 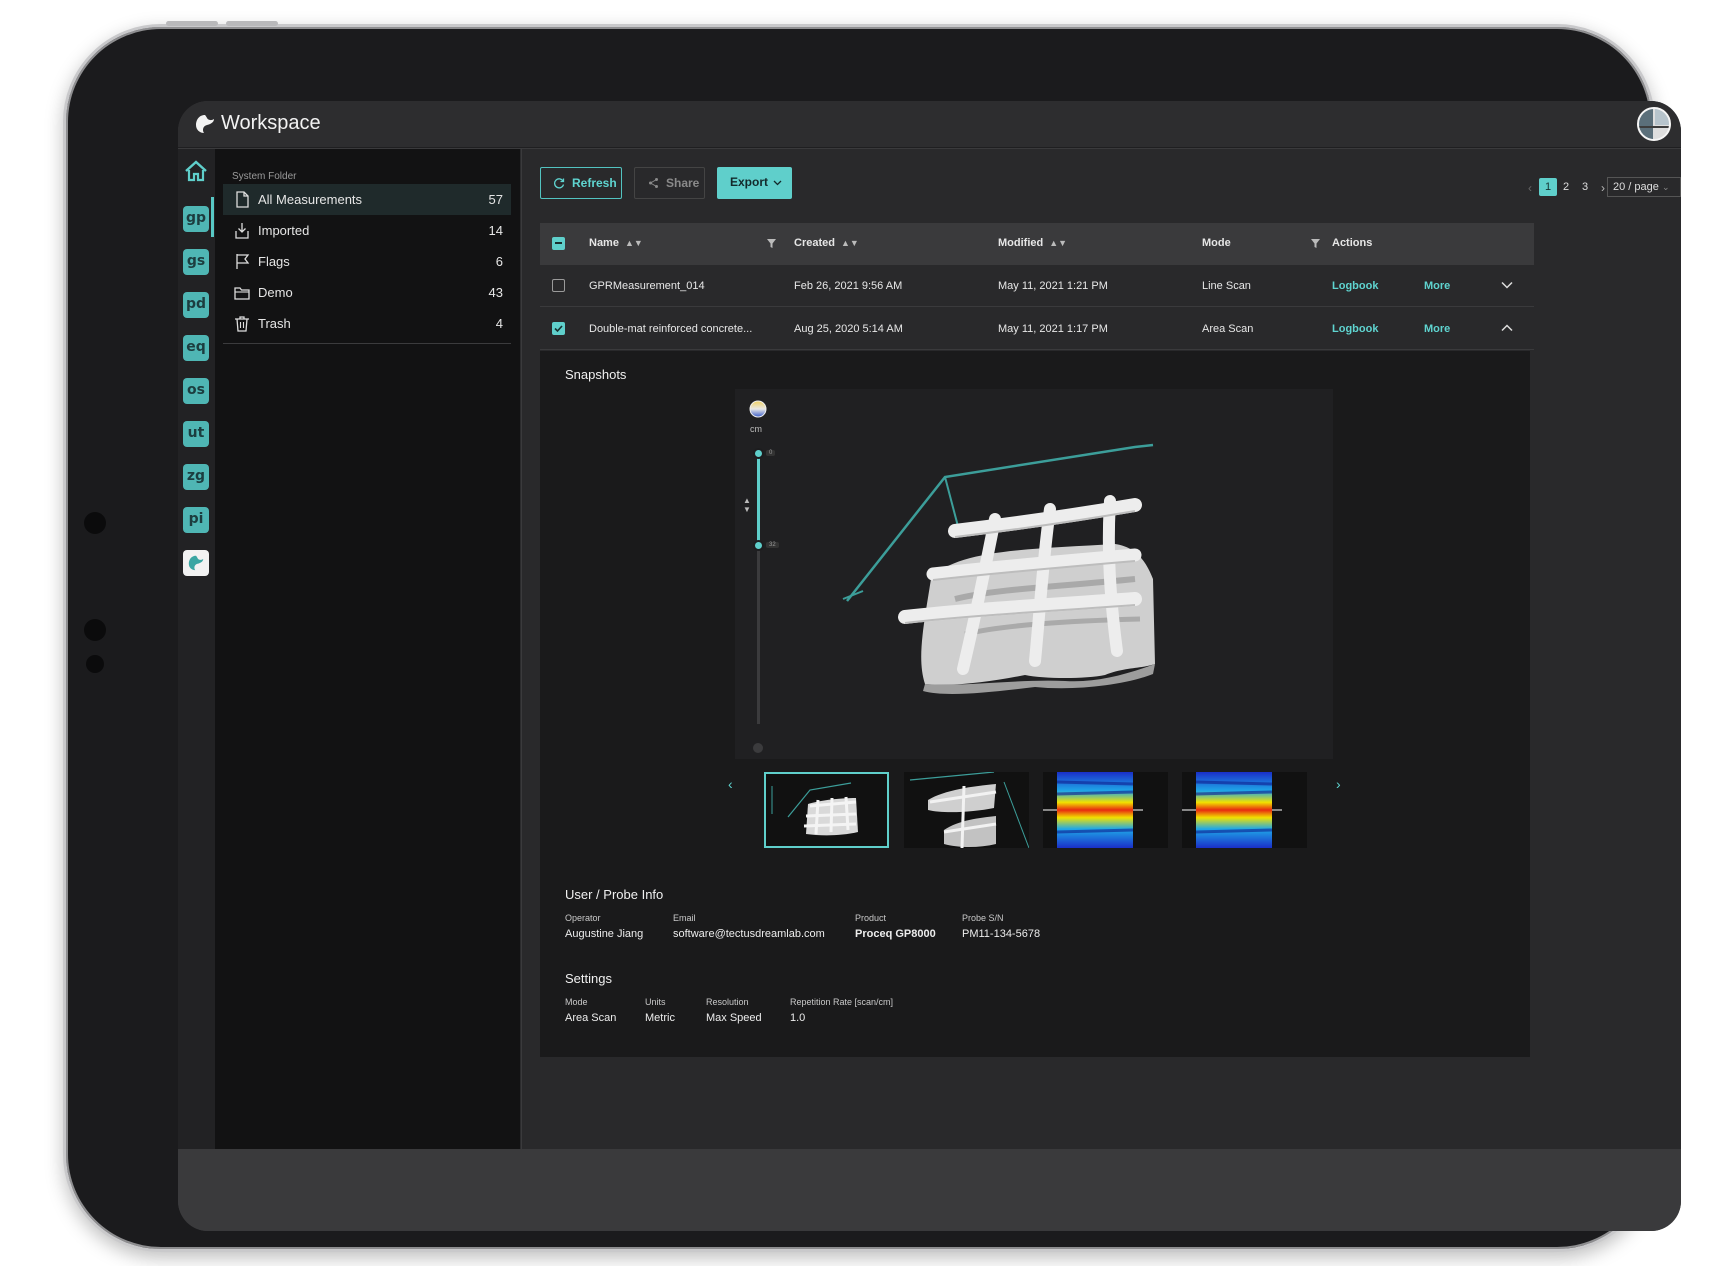 I want to click on depth-slider-fill, so click(x=758, y=500).